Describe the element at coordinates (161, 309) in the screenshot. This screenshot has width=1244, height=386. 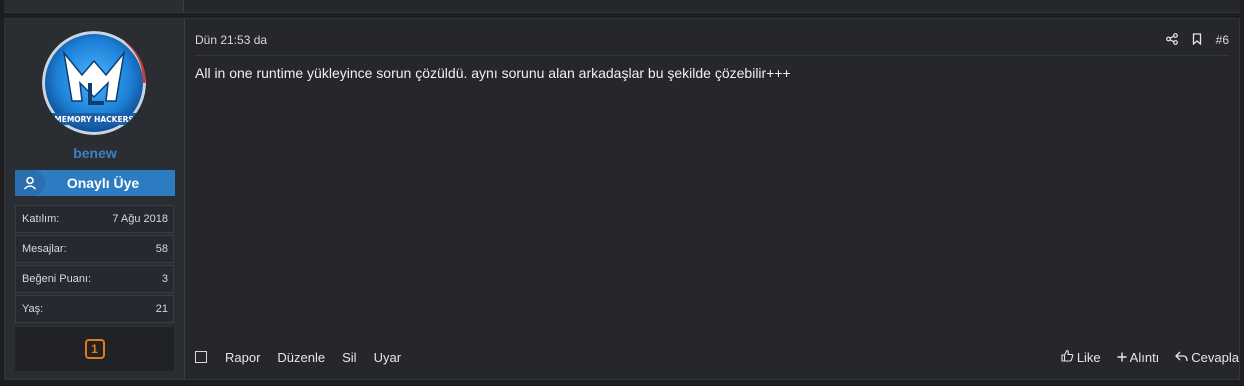
I see `stat-value: 21` at that location.